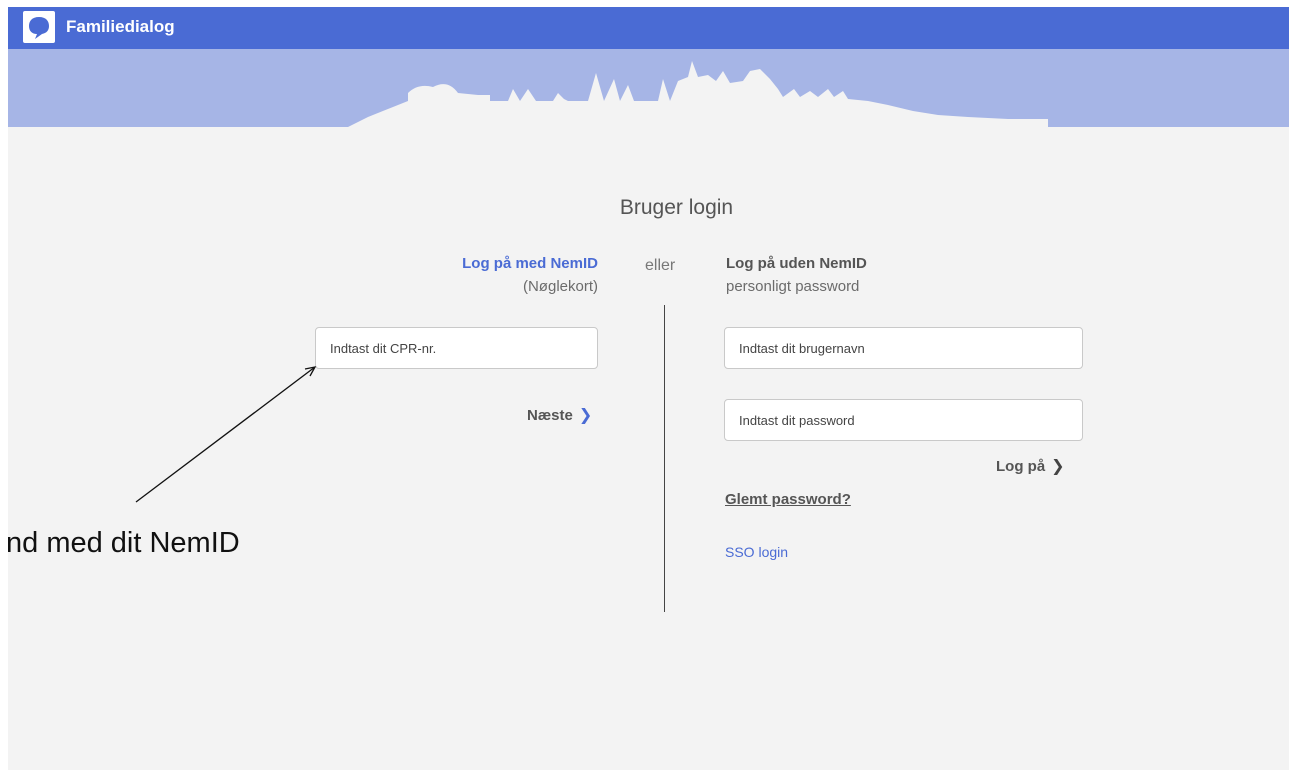 The image size is (1289, 770). I want to click on password-heading-group: Log på uden NemID personligt password, so click(796, 275).